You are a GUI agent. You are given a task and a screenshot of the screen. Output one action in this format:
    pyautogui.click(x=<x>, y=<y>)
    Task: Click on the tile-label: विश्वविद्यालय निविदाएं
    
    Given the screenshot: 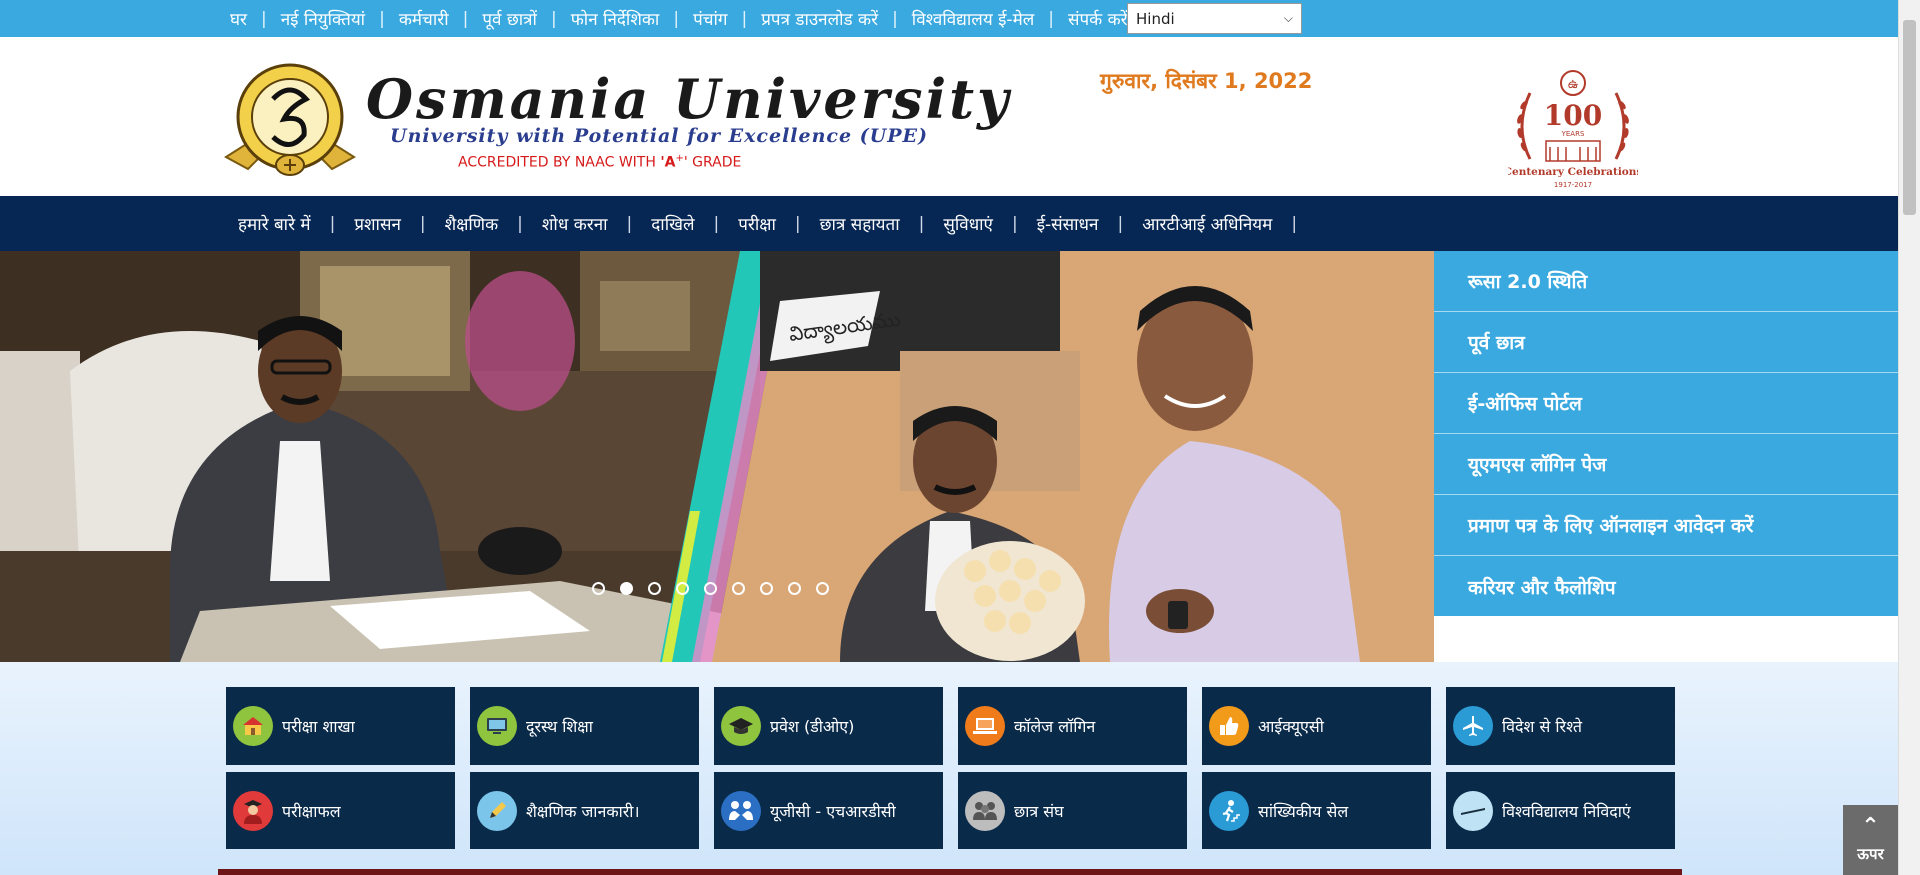 What is the action you would take?
    pyautogui.click(x=1566, y=811)
    